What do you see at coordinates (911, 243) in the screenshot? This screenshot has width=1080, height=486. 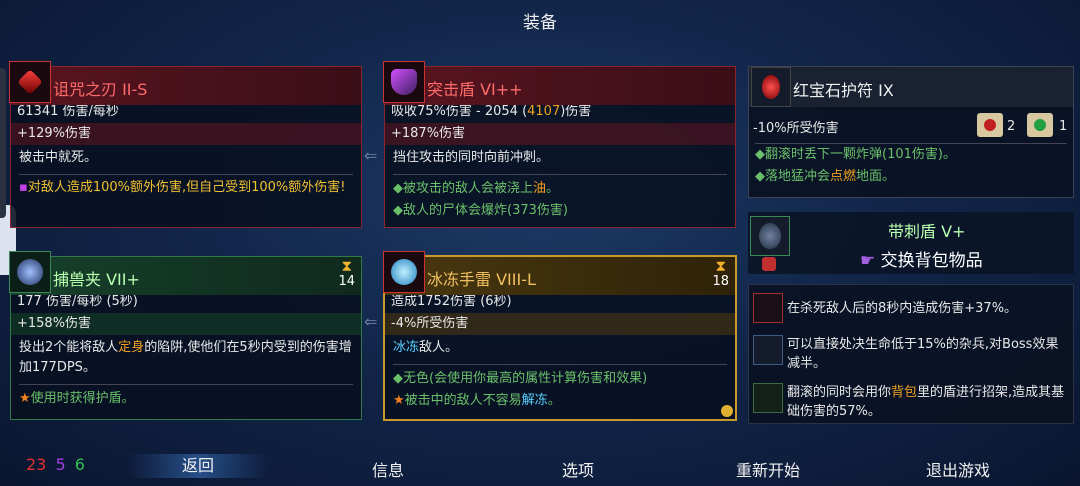 I see `card-spiked-shield: 带刺盾 V+ ☛ 交换背包物品` at bounding box center [911, 243].